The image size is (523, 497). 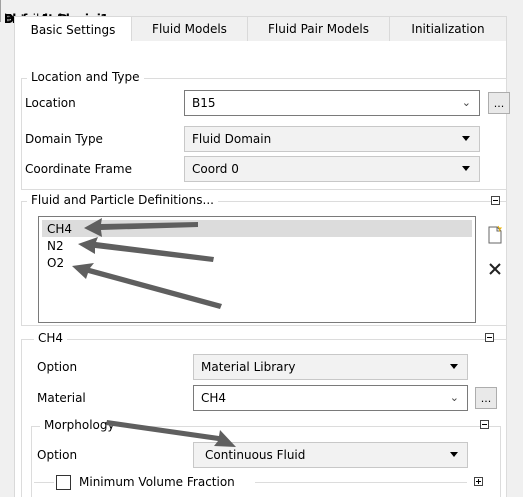 I want to click on annotation-arrows, so click(x=154, y=332).